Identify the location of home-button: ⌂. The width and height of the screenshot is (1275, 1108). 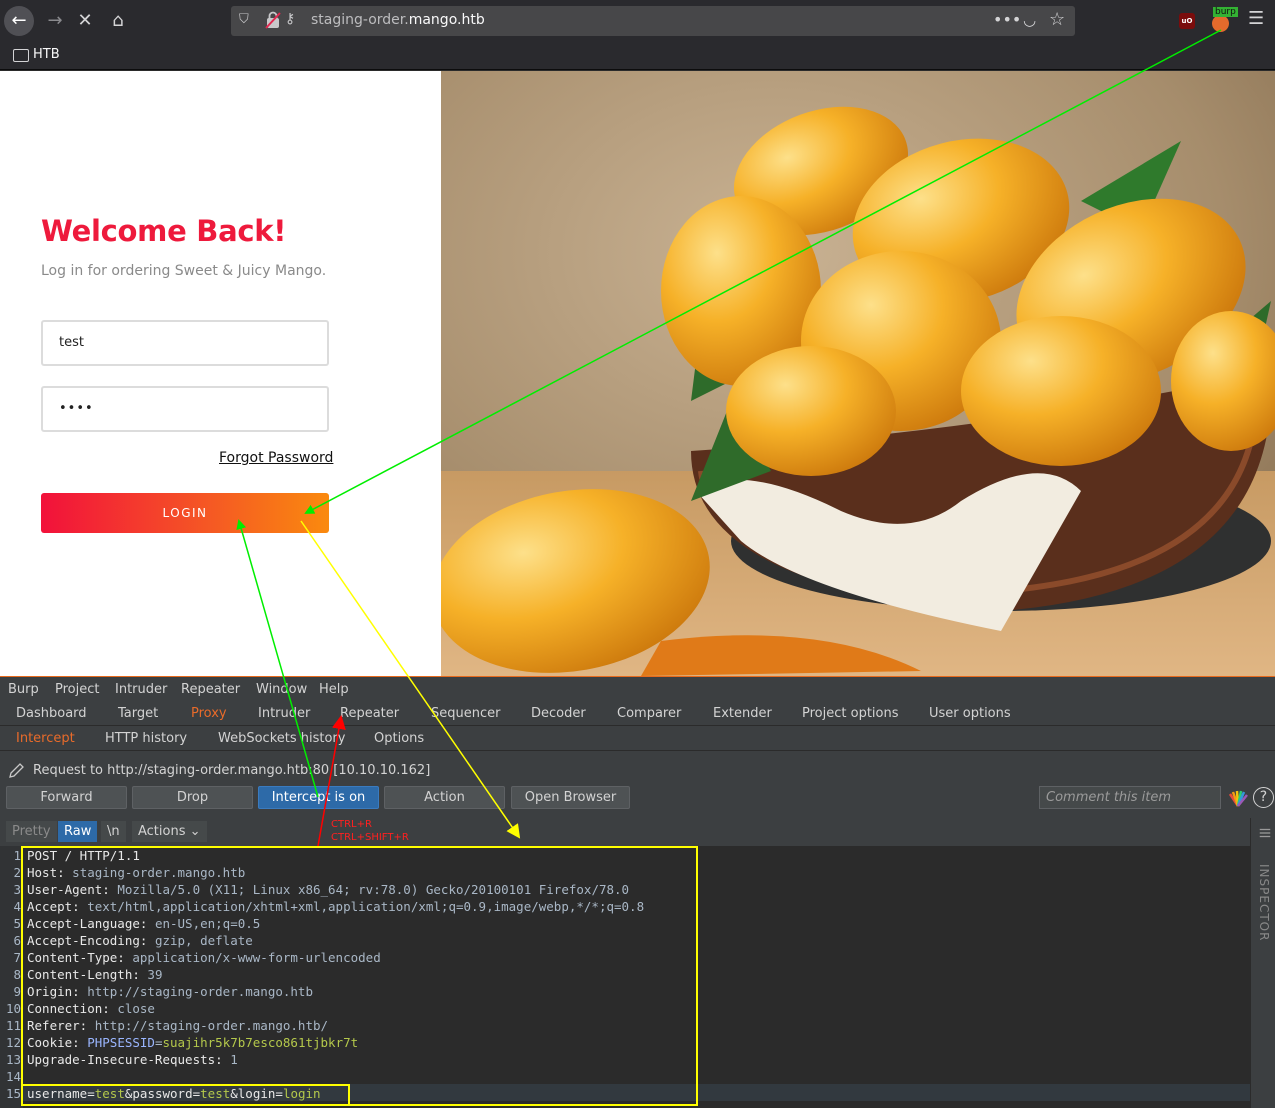
(118, 21).